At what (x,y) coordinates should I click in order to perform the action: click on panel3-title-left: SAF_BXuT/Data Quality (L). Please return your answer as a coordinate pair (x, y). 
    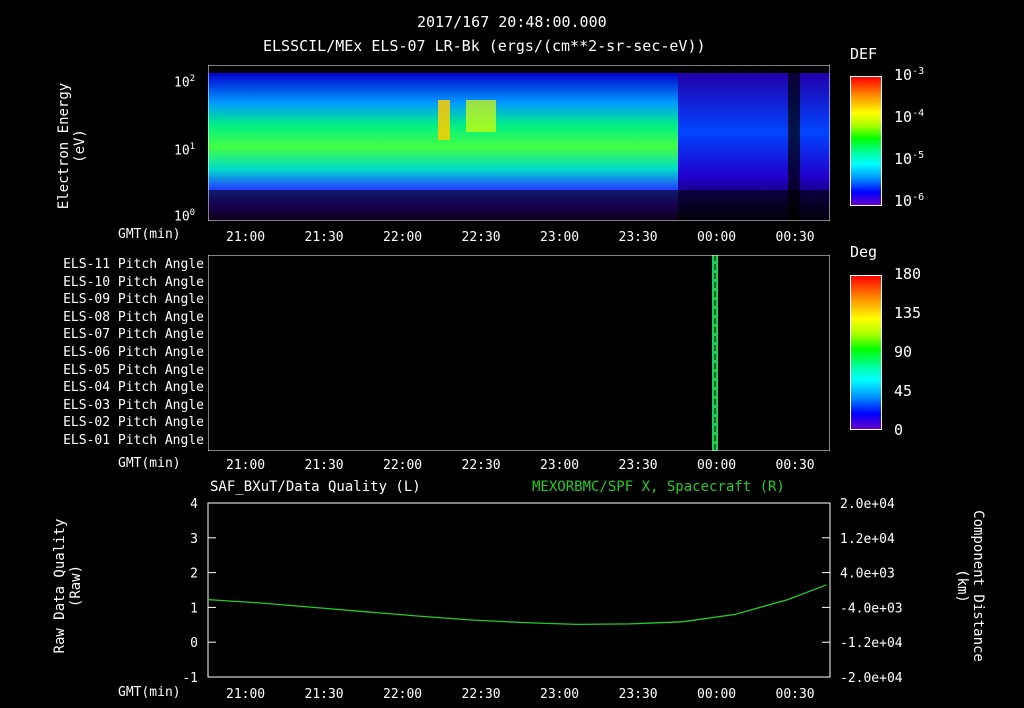
    Looking at the image, I should click on (315, 487).